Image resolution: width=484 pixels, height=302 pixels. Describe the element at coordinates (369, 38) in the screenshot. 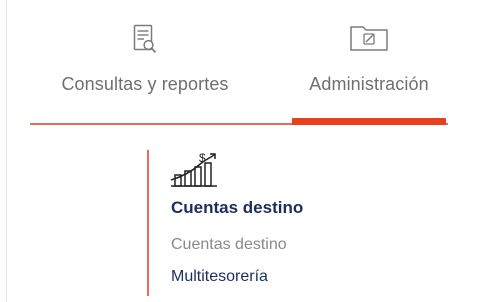

I see `folder-edit-icon` at that location.